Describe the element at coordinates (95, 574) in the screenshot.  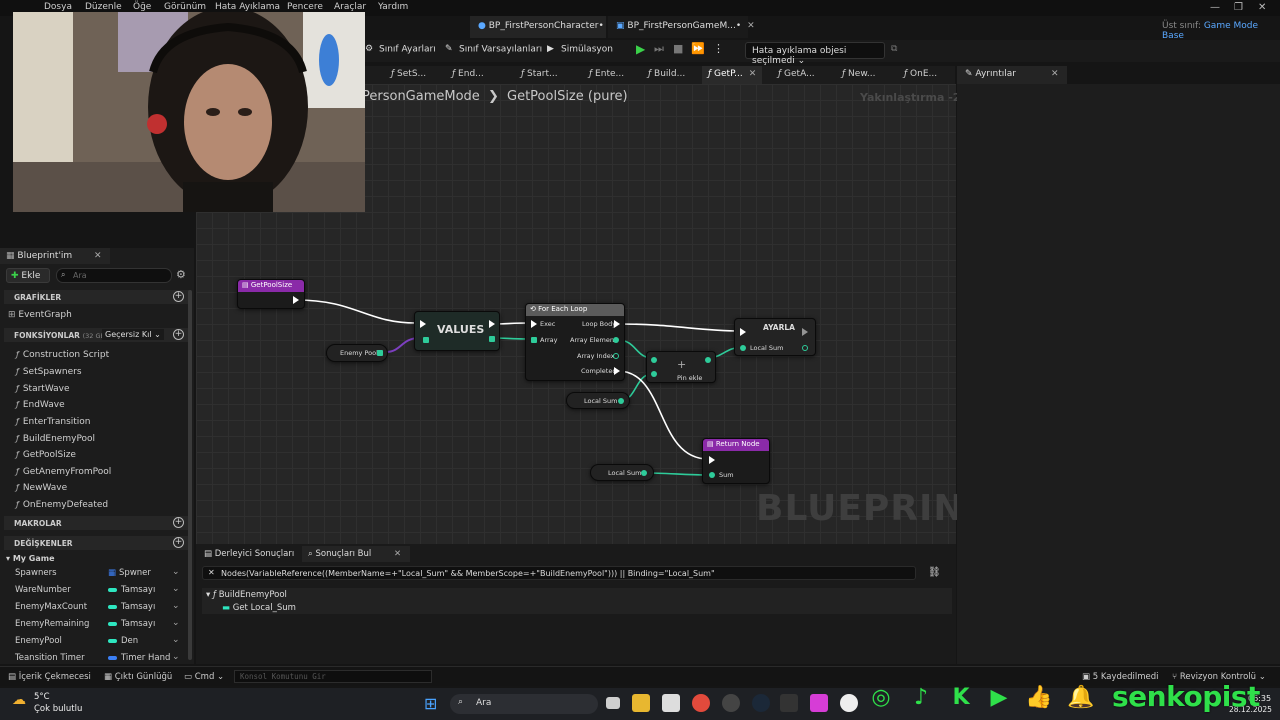
I see `variable-row-spawners: Spawners ▦ Spwner ⌄` at that location.